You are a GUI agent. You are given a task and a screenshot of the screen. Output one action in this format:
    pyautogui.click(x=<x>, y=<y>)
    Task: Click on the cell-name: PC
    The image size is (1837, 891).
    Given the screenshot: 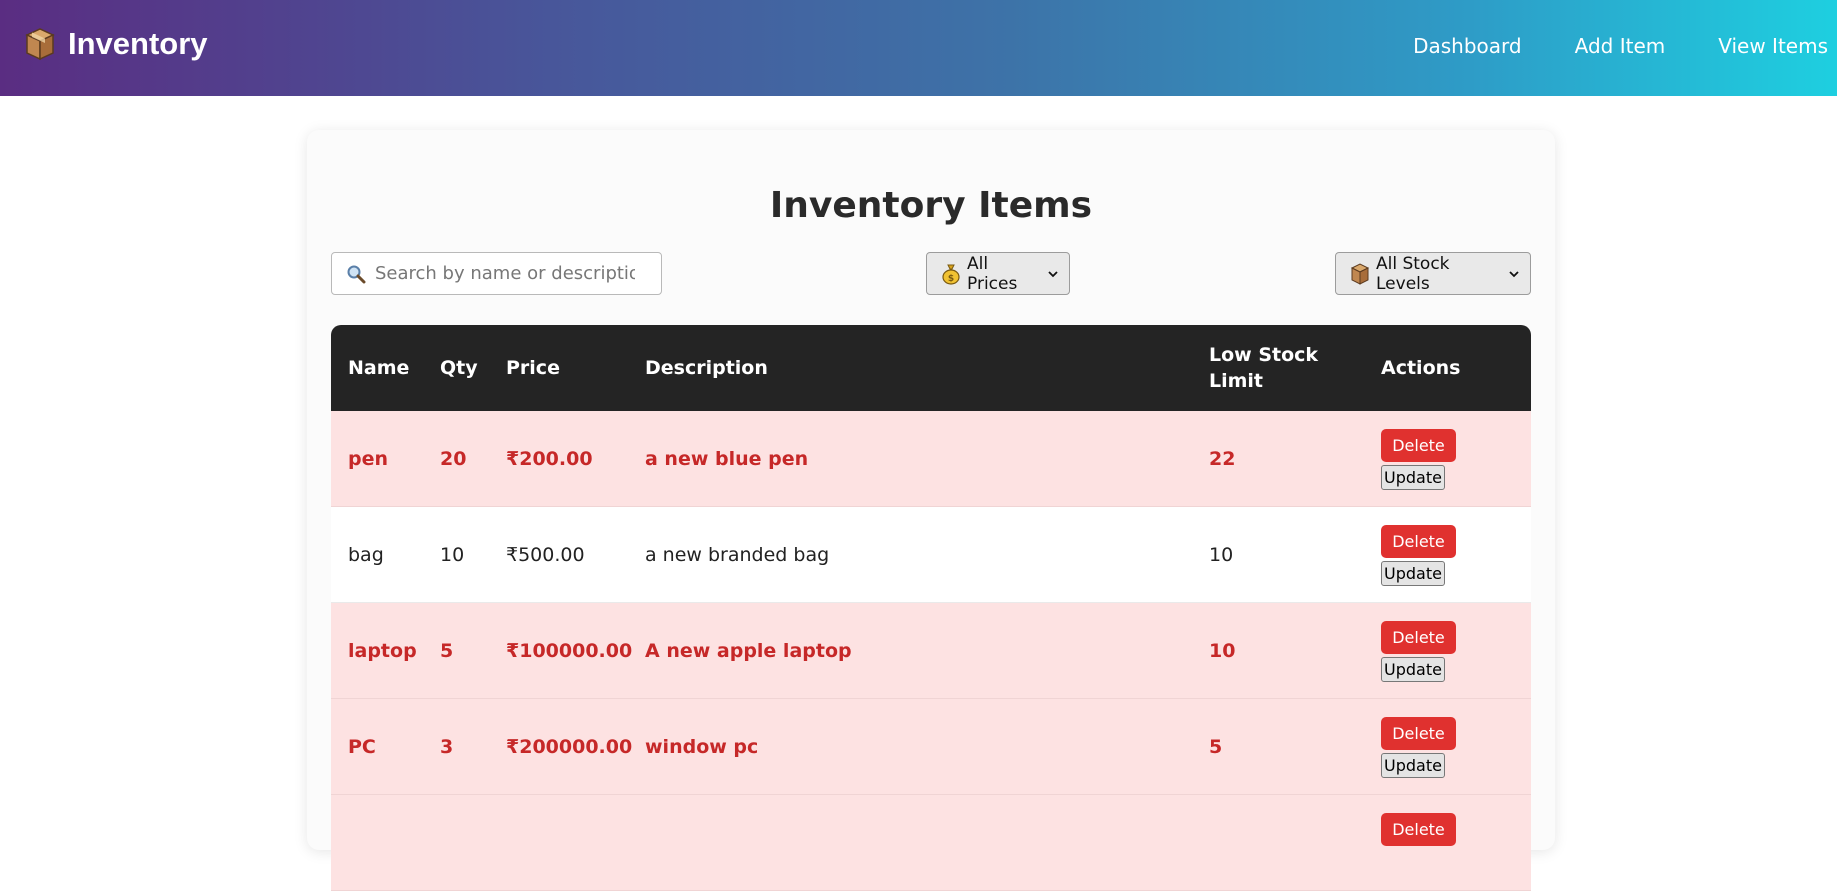 What is the action you would take?
    pyautogui.click(x=362, y=746)
    